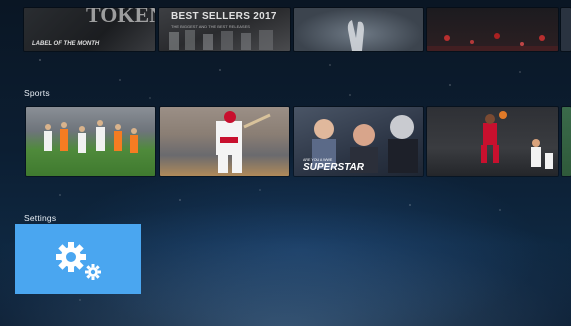  What do you see at coordinates (37, 93) in the screenshot?
I see `row-title-sports: Sports` at bounding box center [37, 93].